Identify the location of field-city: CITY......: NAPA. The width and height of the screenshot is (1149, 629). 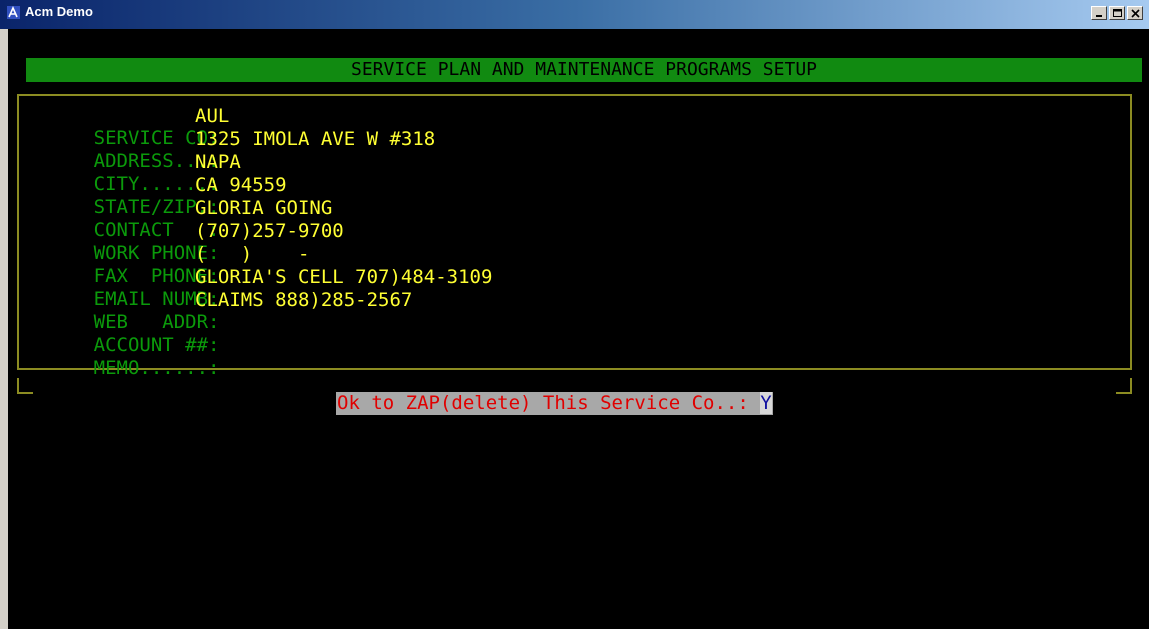
(133, 173).